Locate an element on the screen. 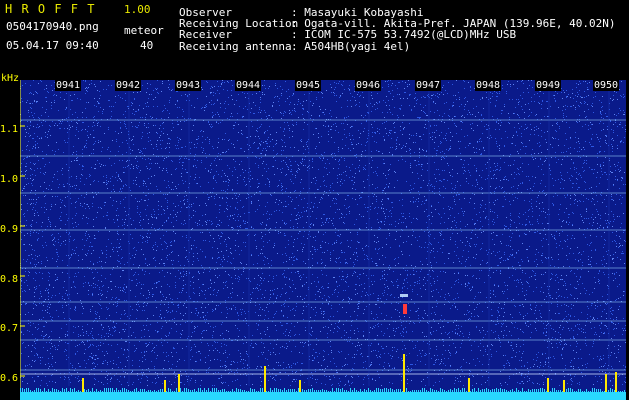 This screenshot has height=400, width=629. y-tick-label: 0.9 is located at coordinates (9, 229).